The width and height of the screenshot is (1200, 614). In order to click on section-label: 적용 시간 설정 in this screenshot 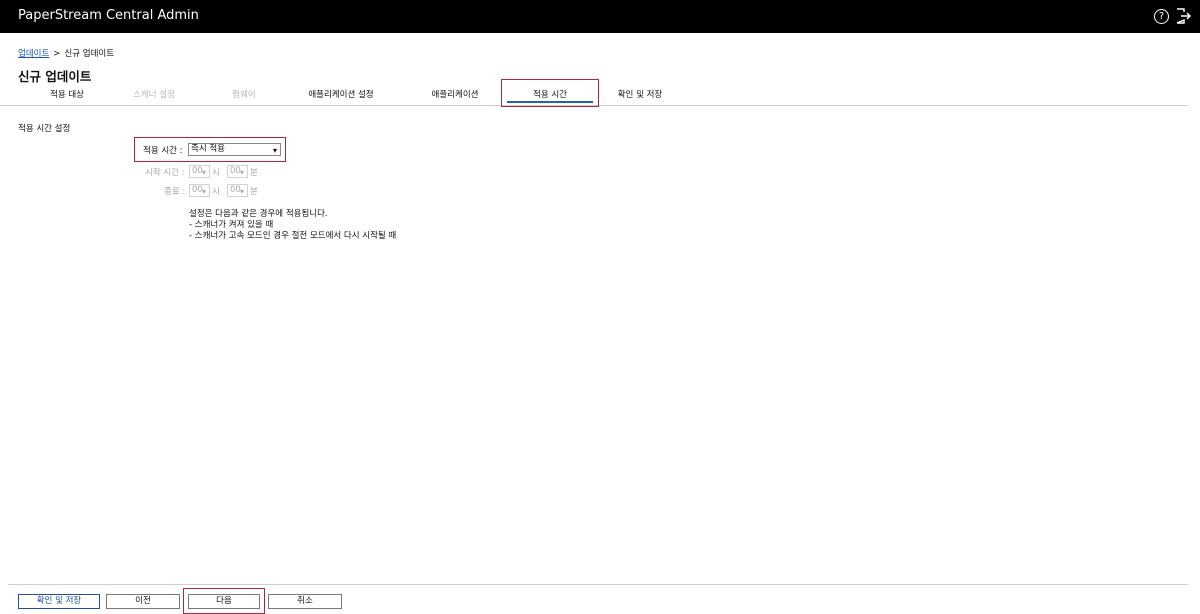, I will do `click(44, 129)`.